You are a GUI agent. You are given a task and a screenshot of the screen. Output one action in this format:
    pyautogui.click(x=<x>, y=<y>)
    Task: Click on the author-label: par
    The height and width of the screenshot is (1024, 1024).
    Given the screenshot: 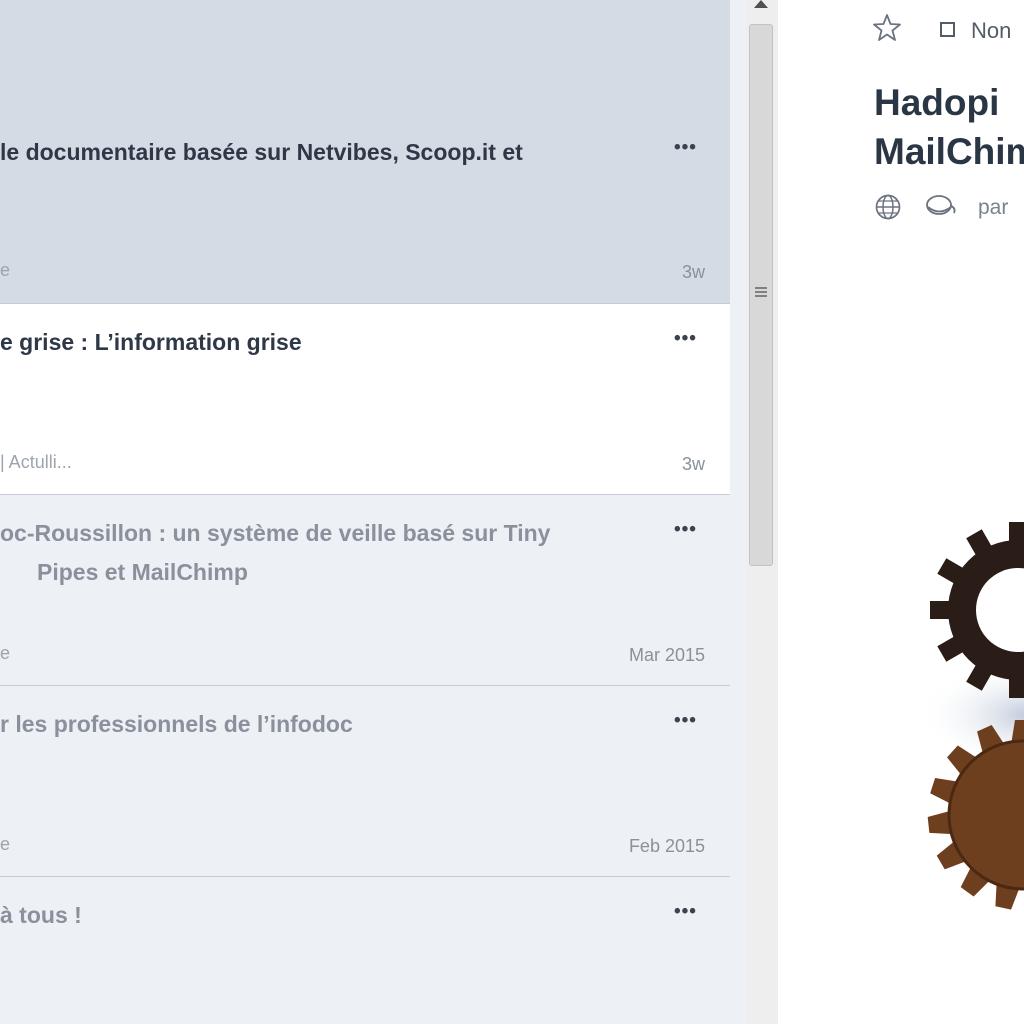 What is the action you would take?
    pyautogui.click(x=993, y=207)
    